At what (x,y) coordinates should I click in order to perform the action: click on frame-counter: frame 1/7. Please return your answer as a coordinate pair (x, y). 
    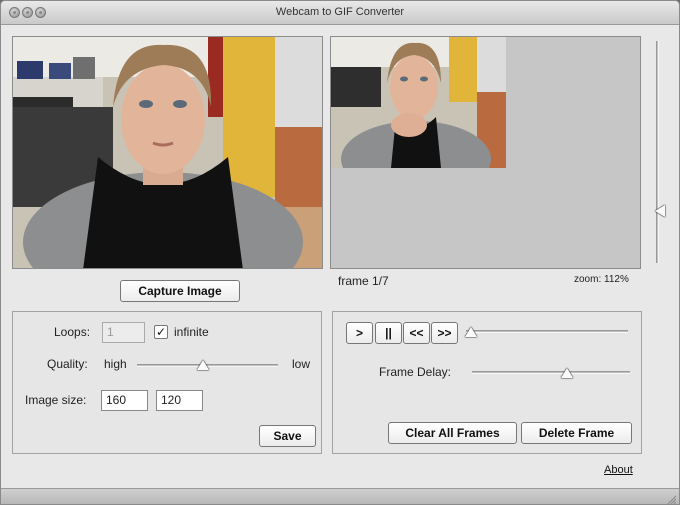
    Looking at the image, I should click on (363, 281).